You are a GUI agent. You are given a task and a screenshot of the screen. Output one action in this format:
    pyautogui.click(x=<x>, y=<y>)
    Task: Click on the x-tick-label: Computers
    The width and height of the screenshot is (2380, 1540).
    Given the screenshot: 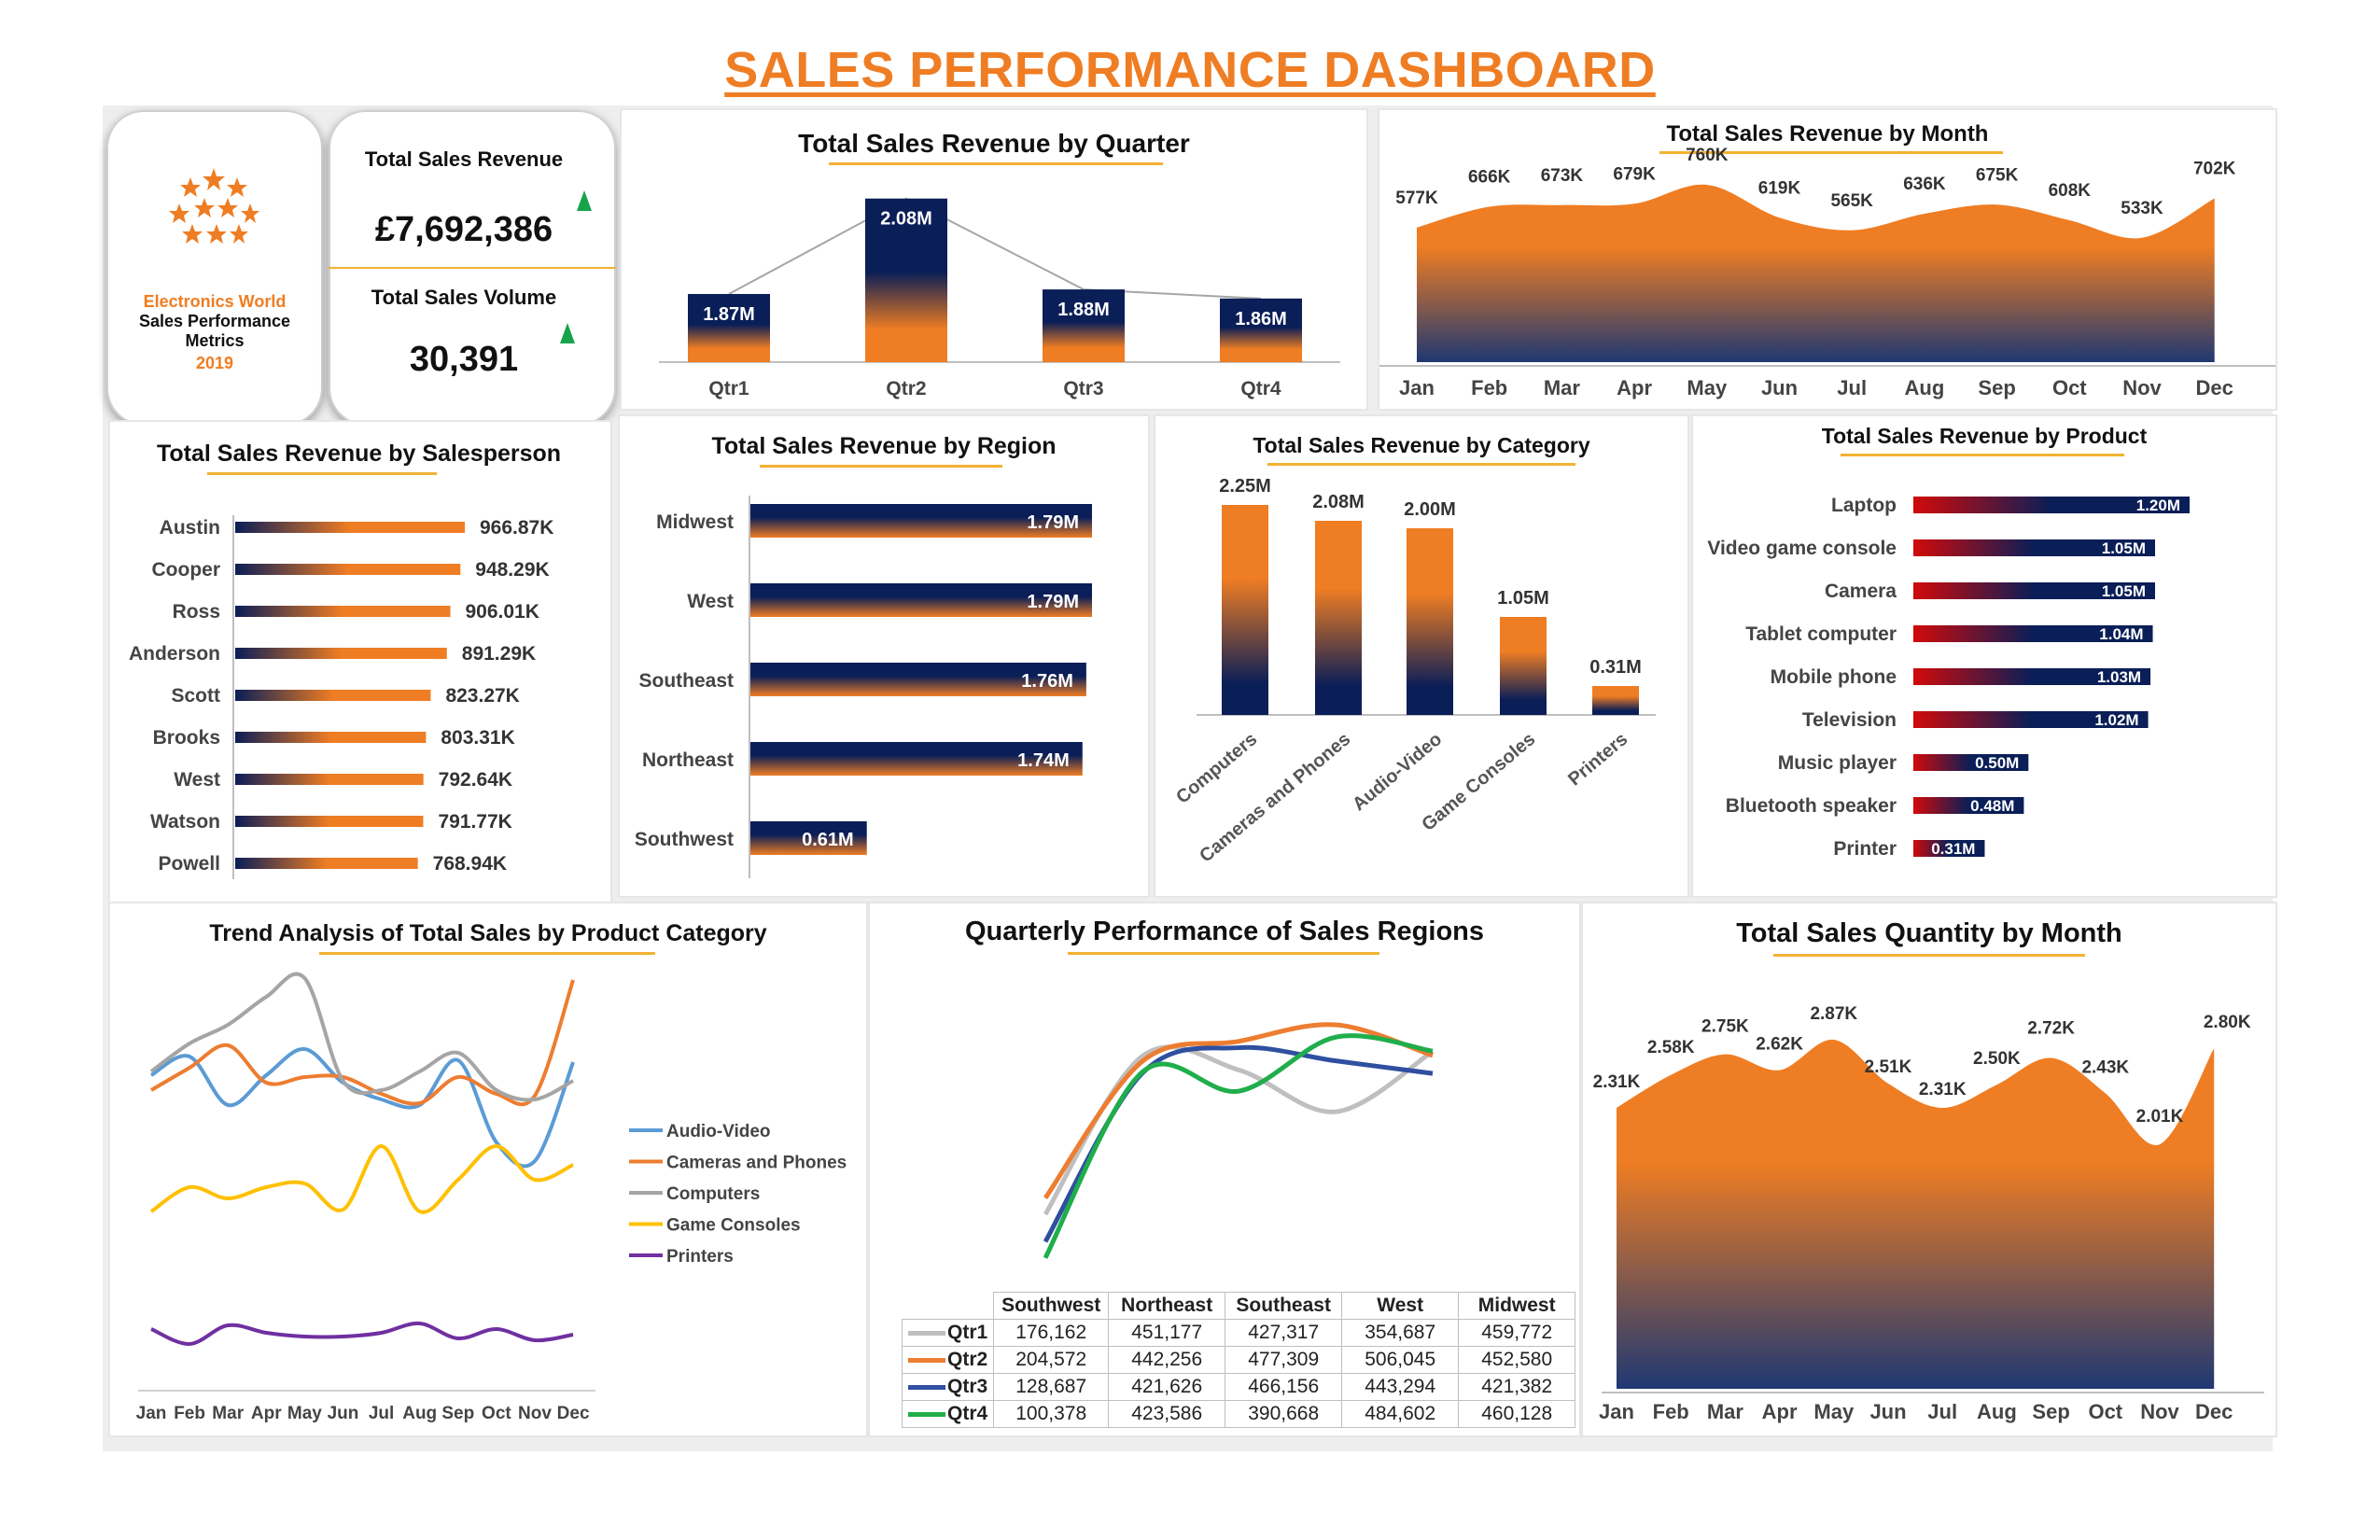 What is the action you would take?
    pyautogui.click(x=1216, y=768)
    